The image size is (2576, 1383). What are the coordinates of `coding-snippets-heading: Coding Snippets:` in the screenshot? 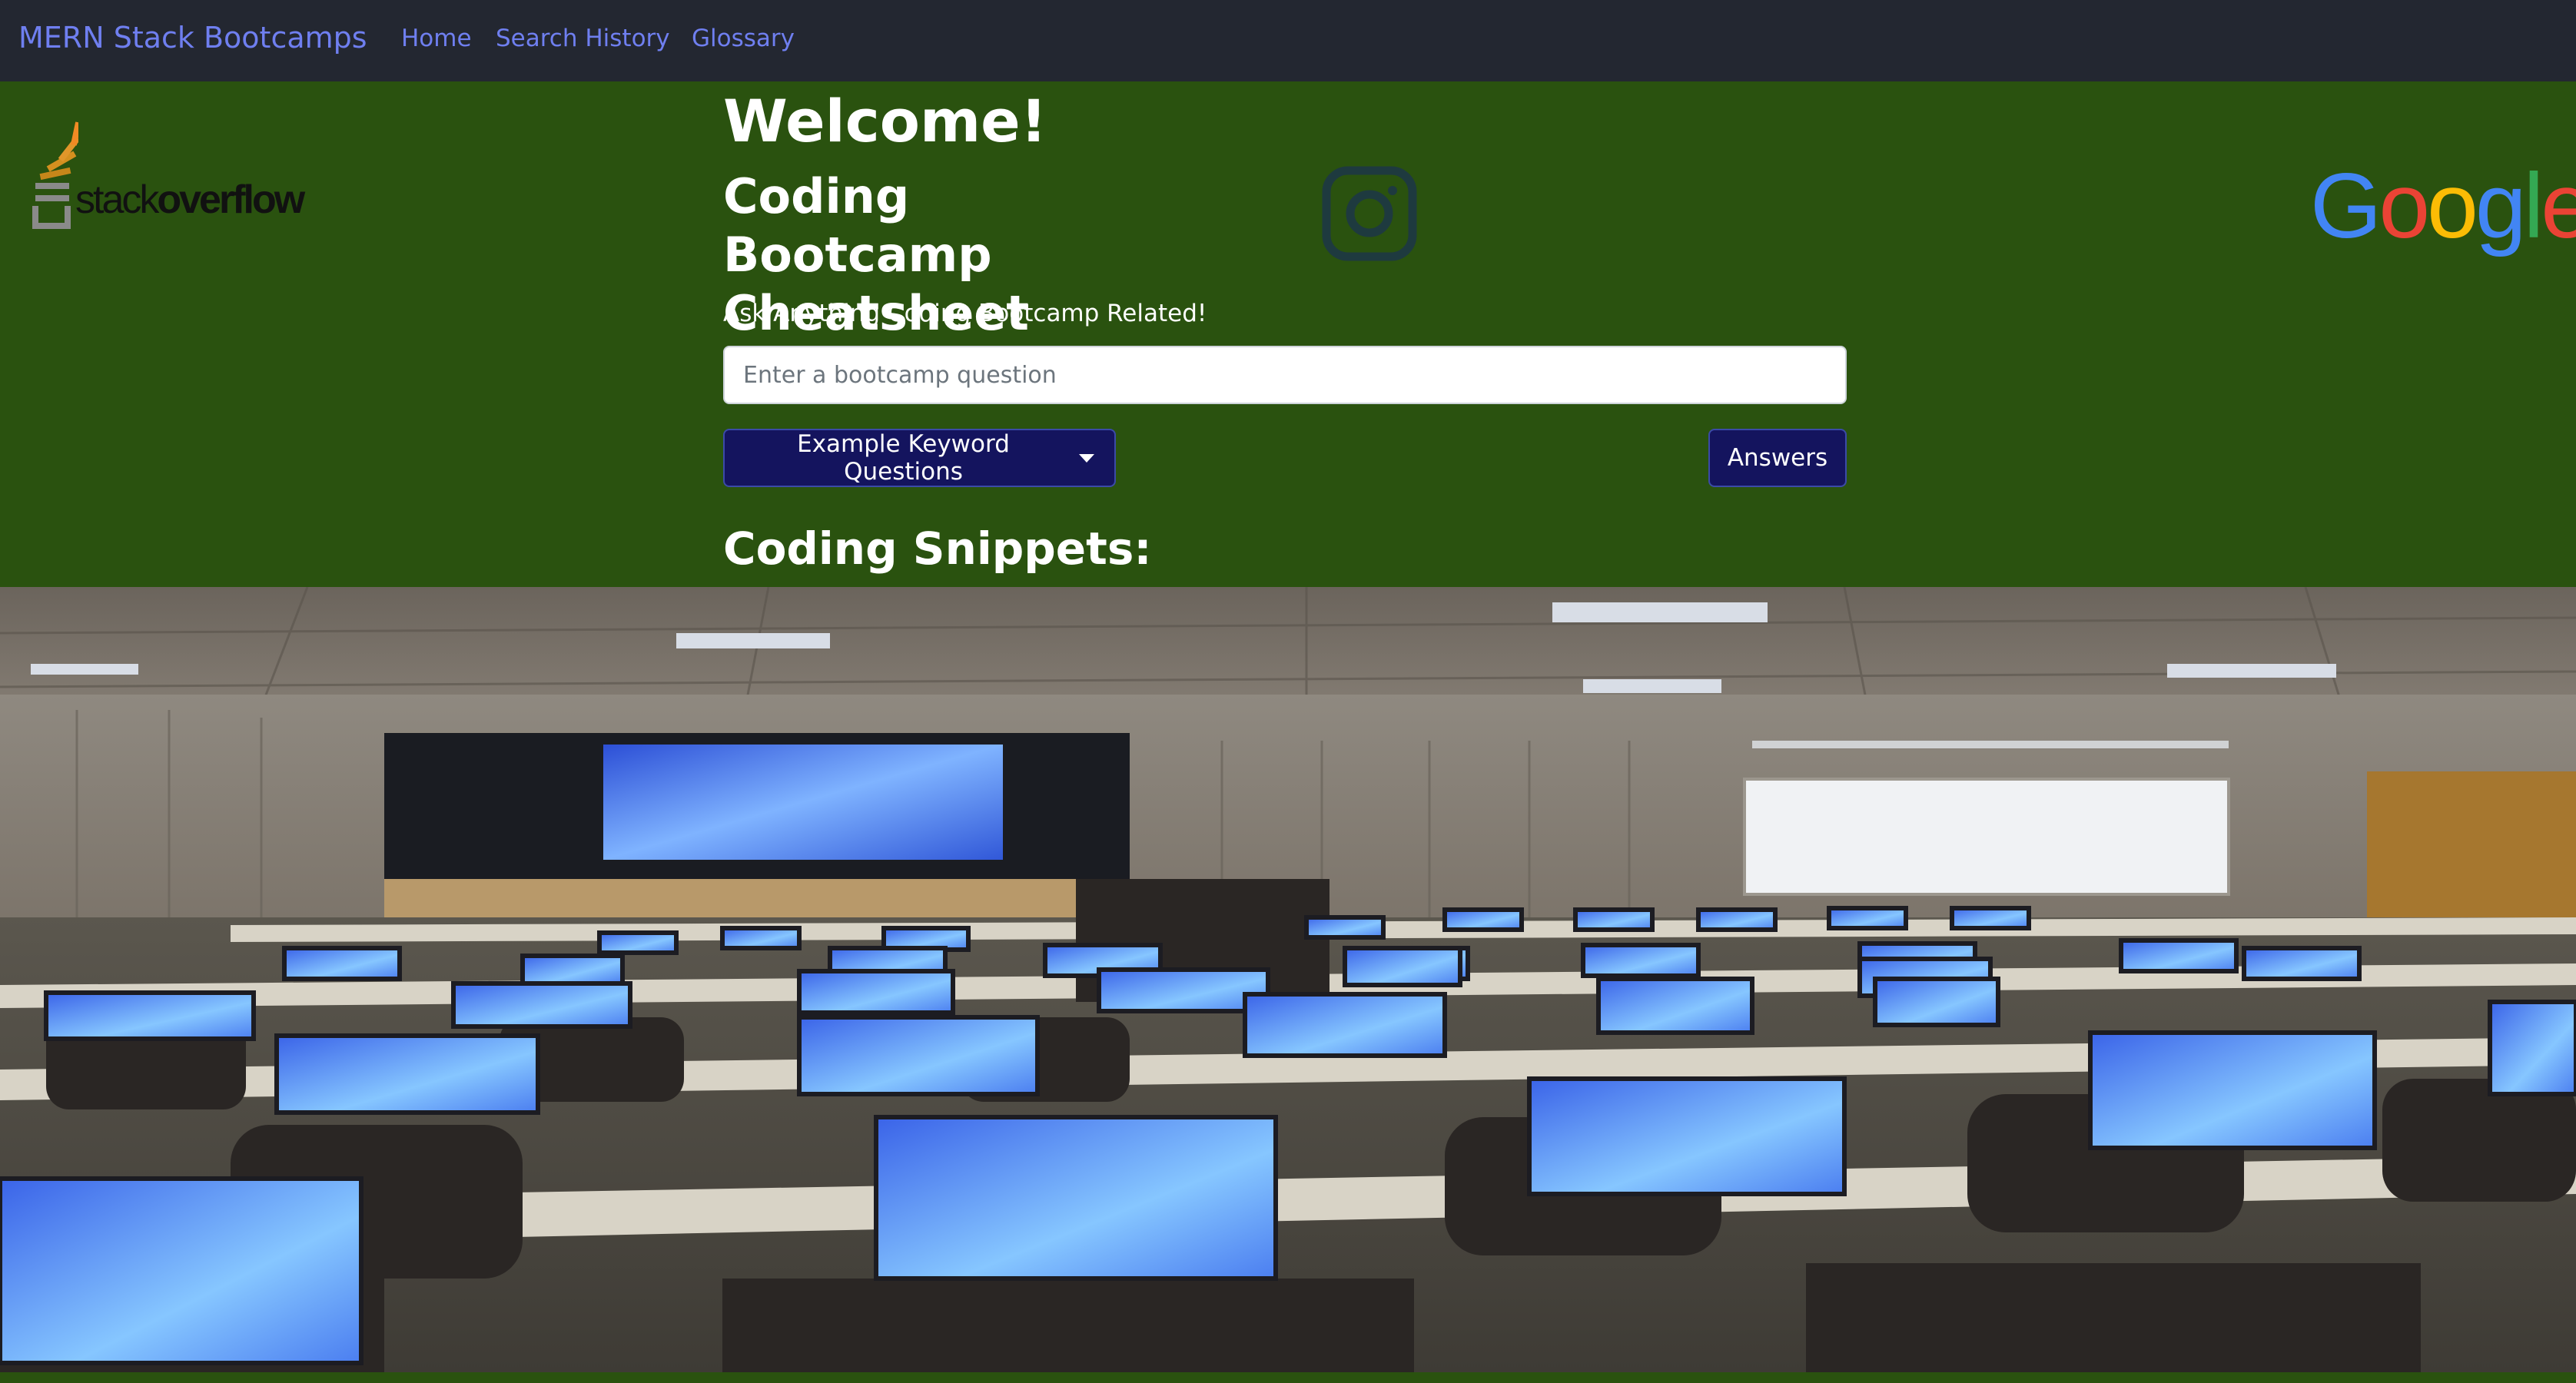 It's located at (938, 548).